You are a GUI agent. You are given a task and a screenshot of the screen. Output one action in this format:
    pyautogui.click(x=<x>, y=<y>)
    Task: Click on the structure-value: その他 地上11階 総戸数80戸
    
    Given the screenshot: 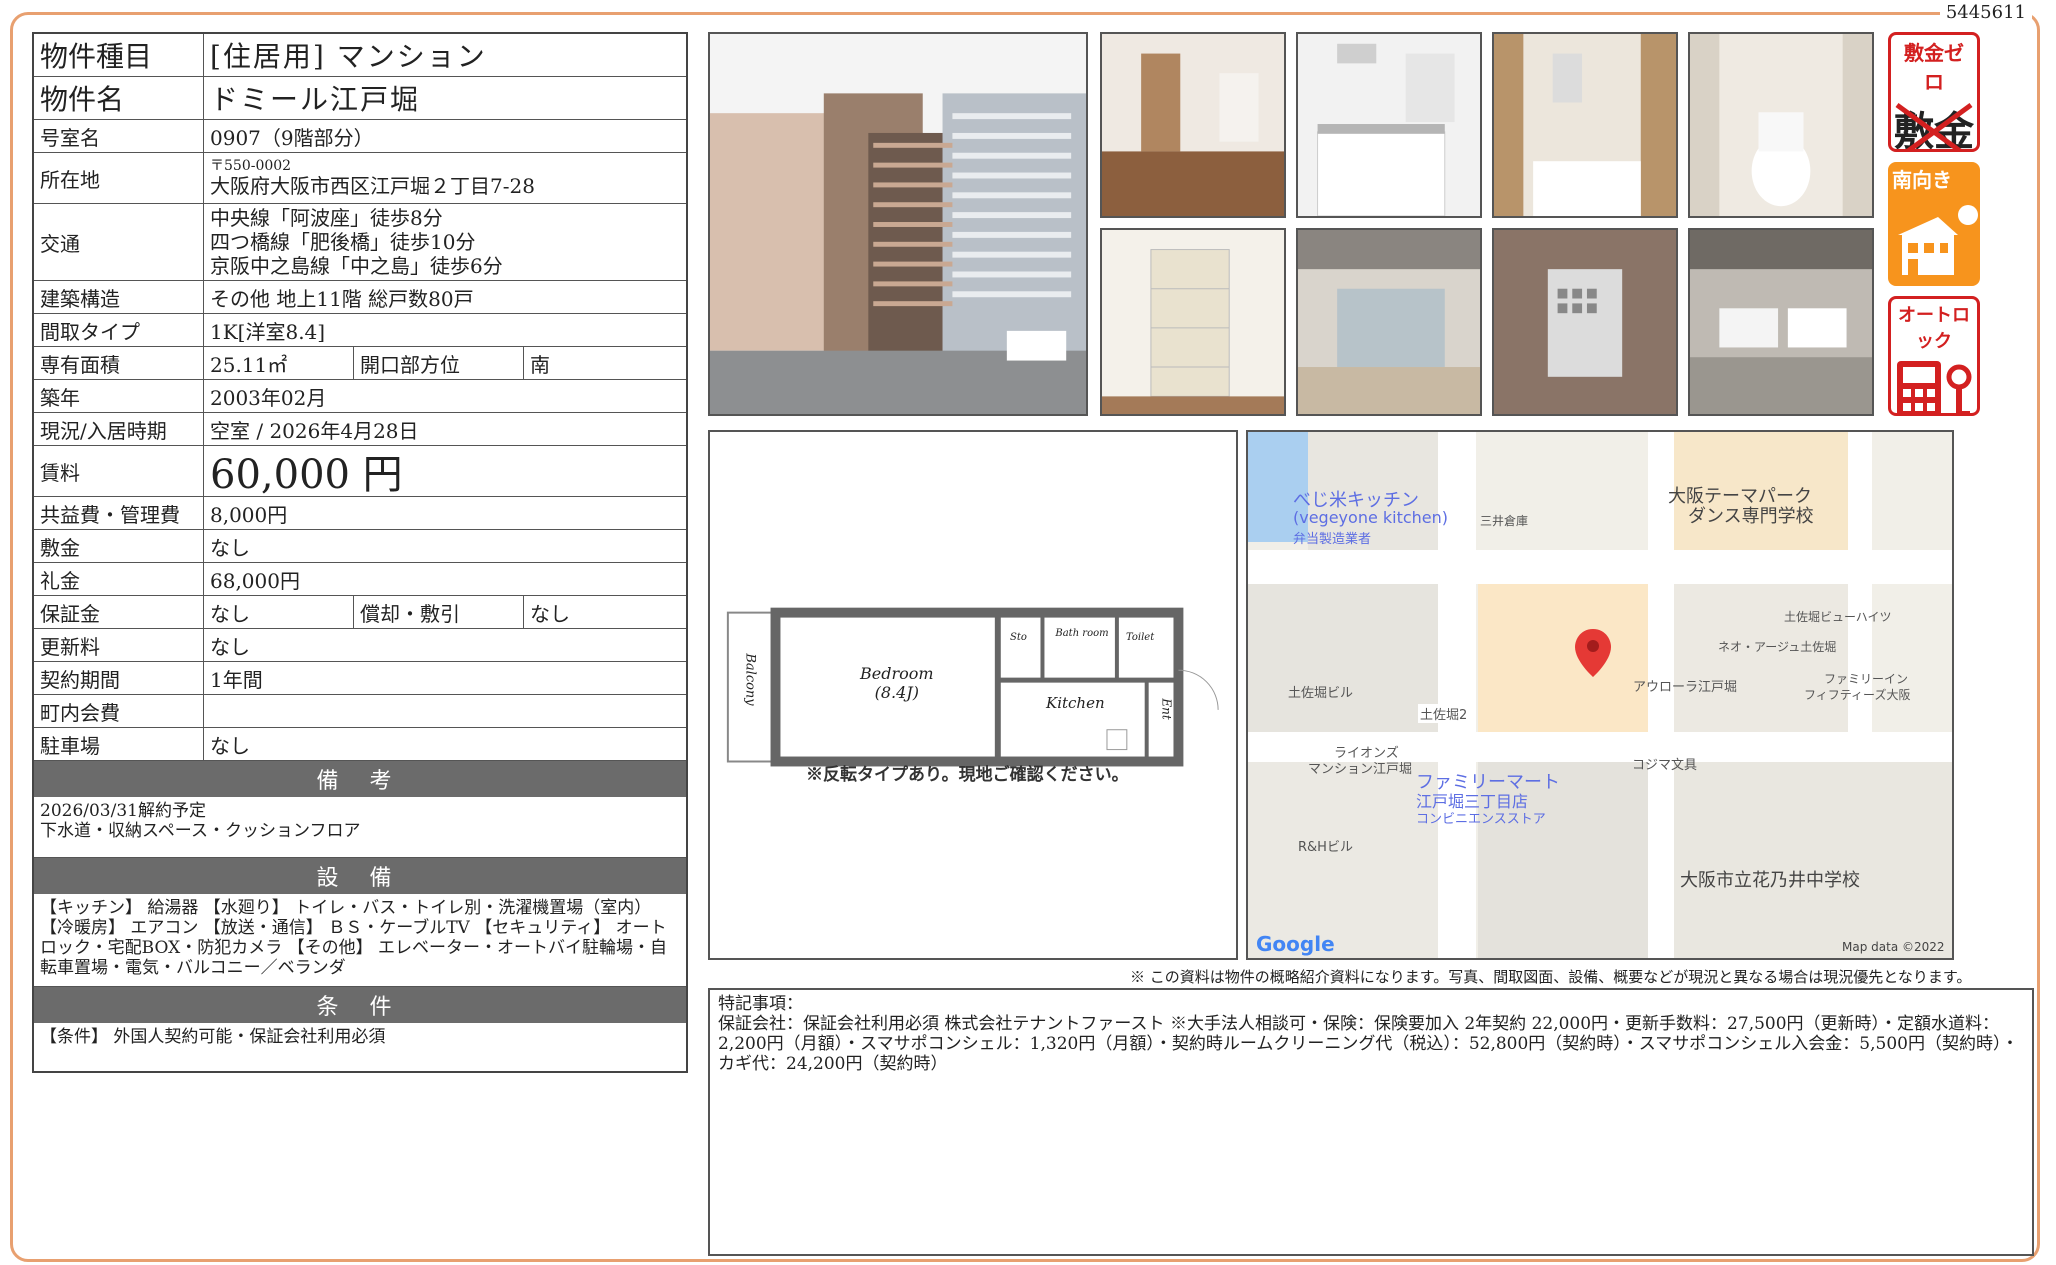 What is the action you would take?
    pyautogui.click(x=342, y=298)
    